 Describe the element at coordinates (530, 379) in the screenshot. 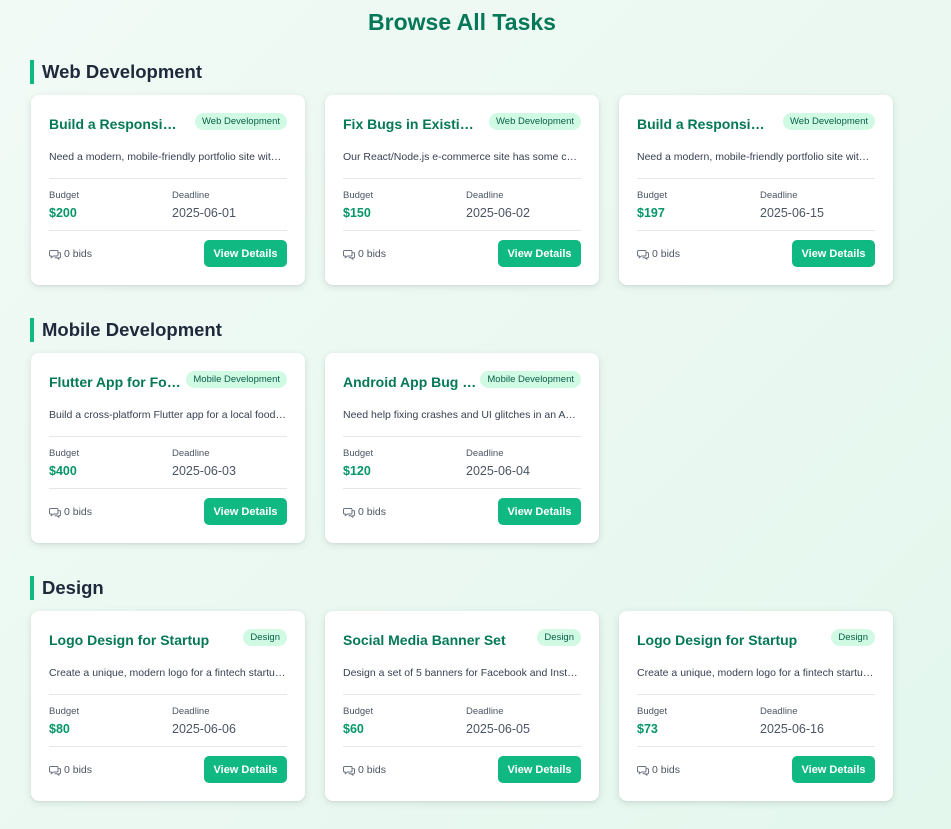

I see `category-badge: Mobile Development` at that location.